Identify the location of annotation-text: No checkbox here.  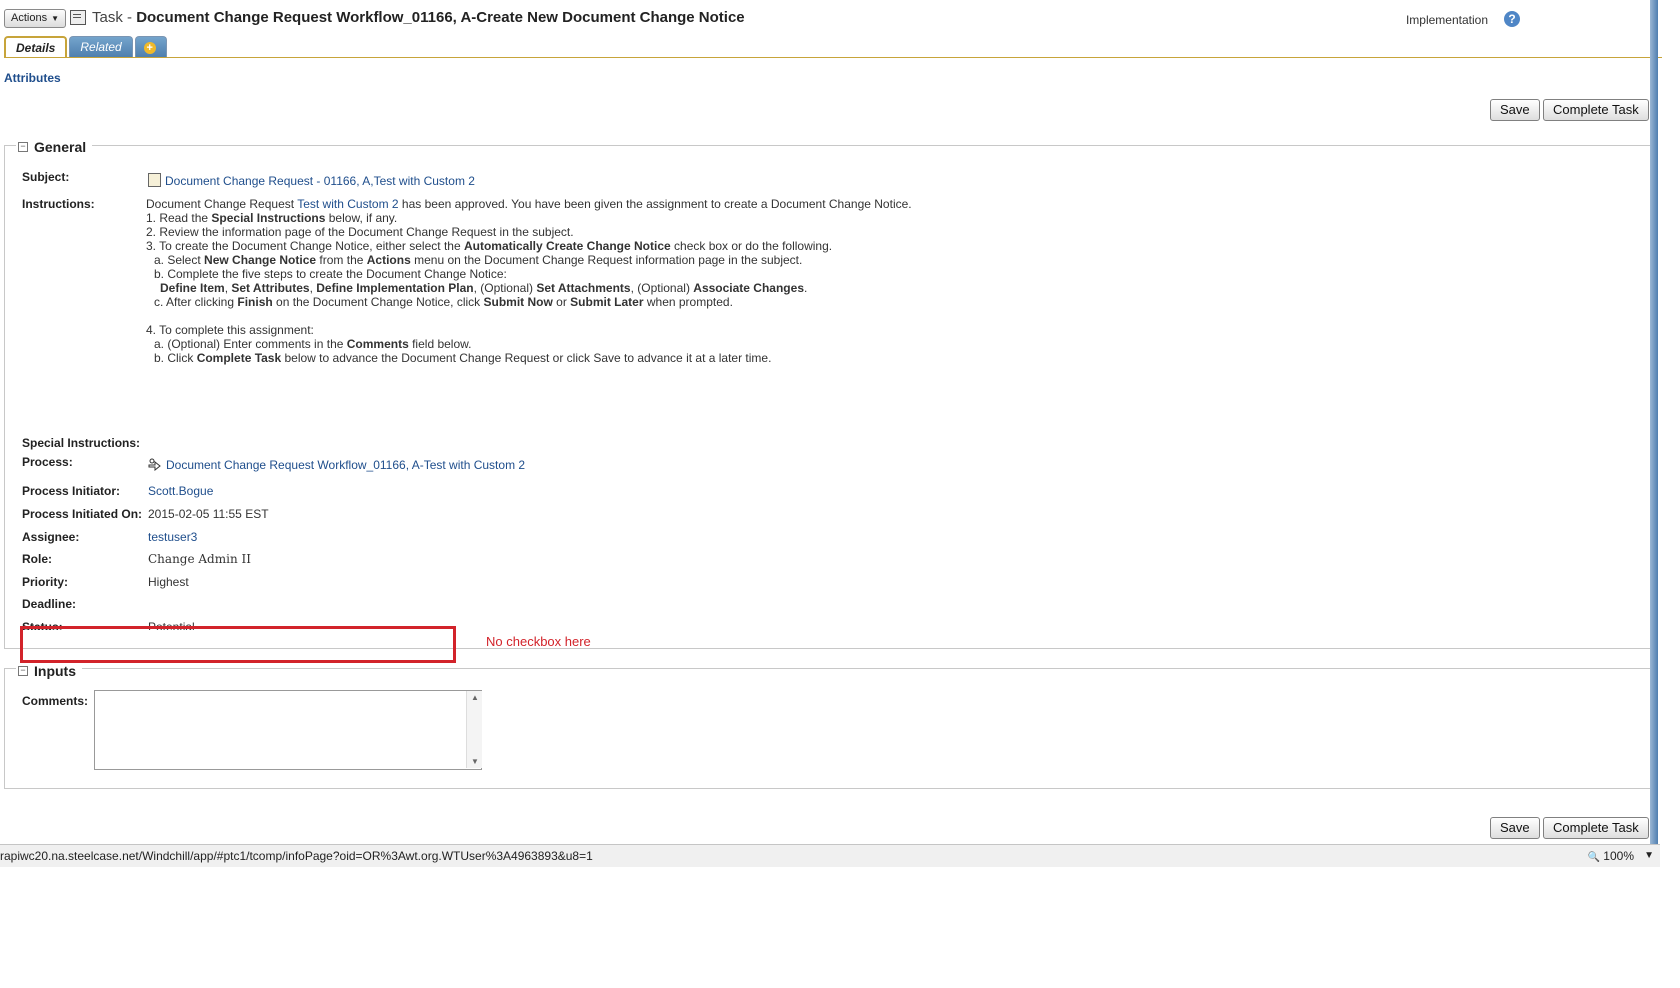
(538, 641).